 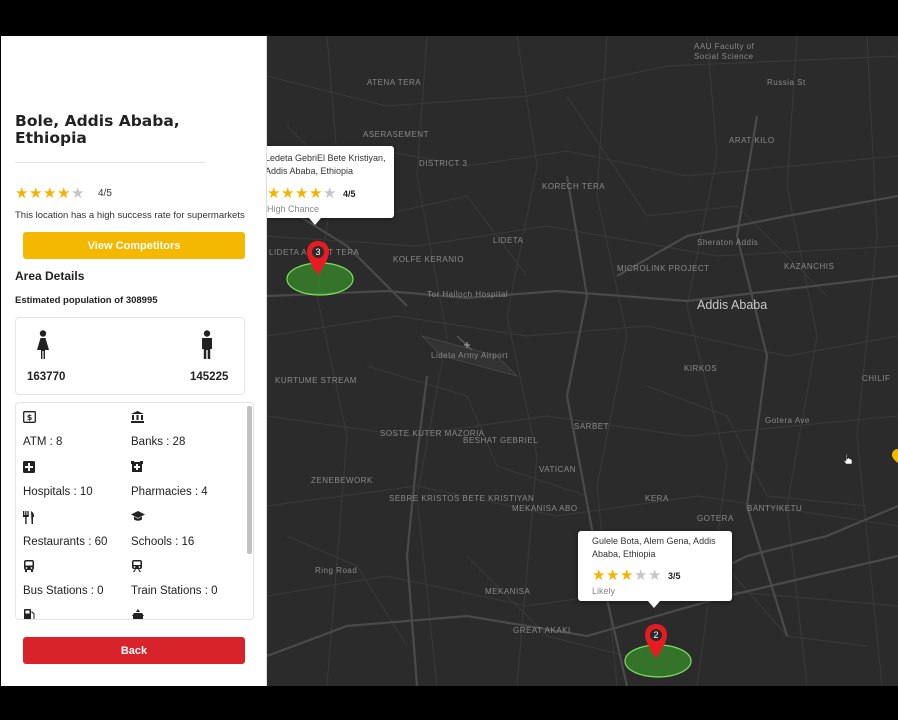 What do you see at coordinates (75, 479) in the screenshot?
I see `facility-hospitals: Hospitals : 10` at bounding box center [75, 479].